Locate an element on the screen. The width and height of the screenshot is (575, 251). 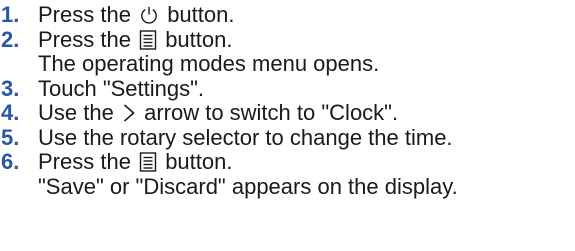
step-number: 4. is located at coordinates (10, 112).